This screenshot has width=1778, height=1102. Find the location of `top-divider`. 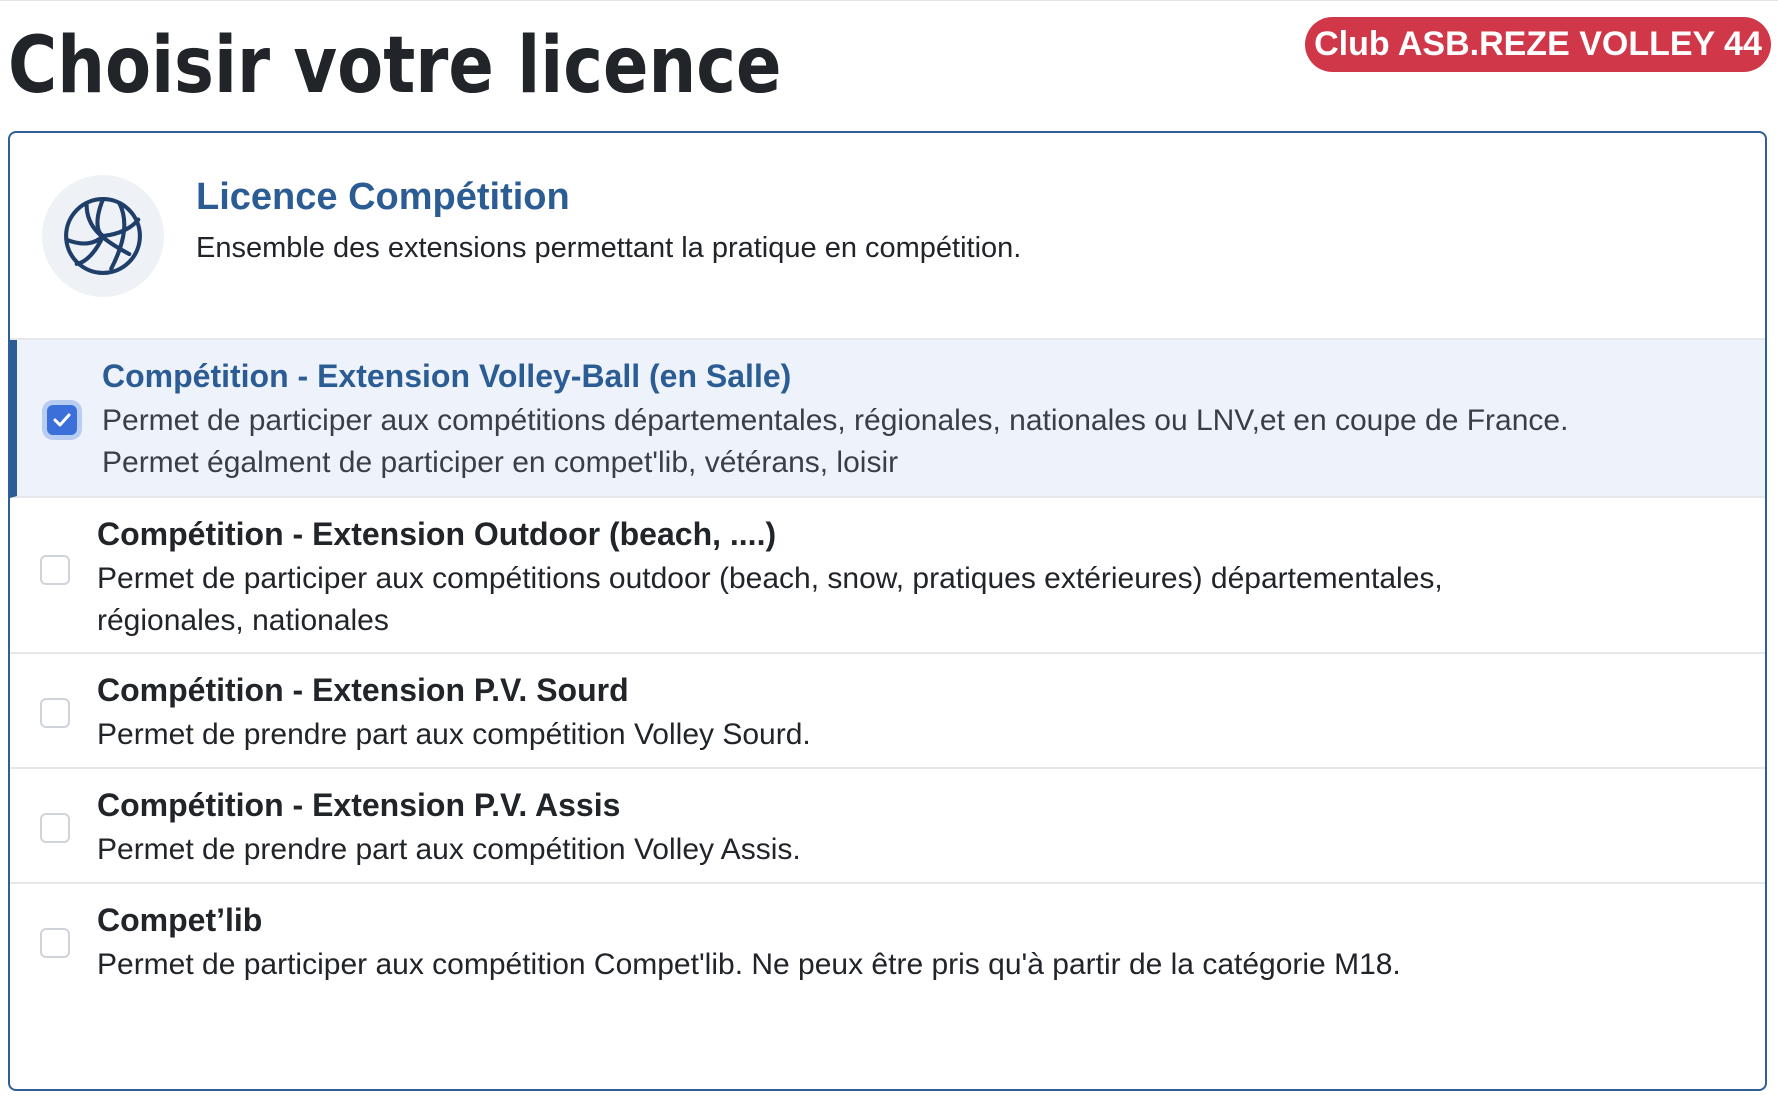

top-divider is located at coordinates (889, 0).